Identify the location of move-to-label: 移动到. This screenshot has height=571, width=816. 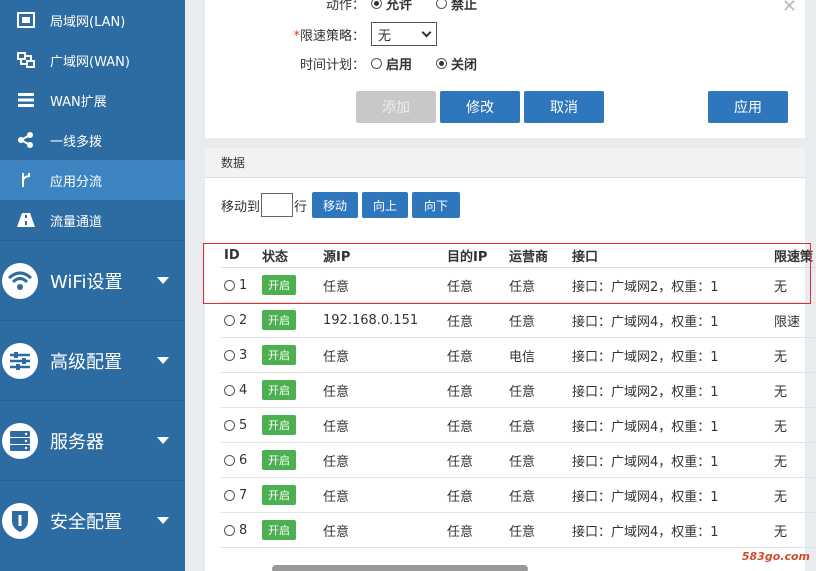
(241, 207).